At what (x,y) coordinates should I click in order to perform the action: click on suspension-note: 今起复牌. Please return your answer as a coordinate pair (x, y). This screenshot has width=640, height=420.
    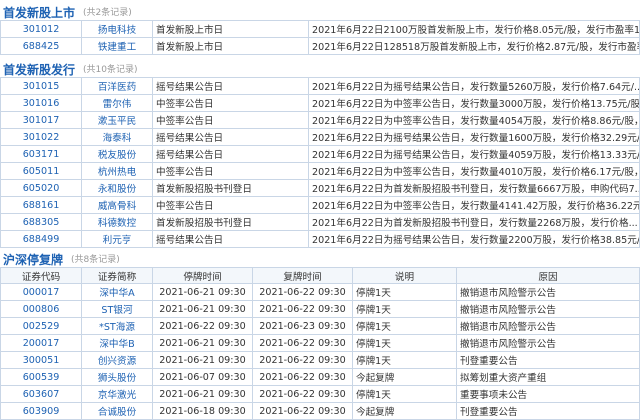
    Looking at the image, I should click on (404, 377).